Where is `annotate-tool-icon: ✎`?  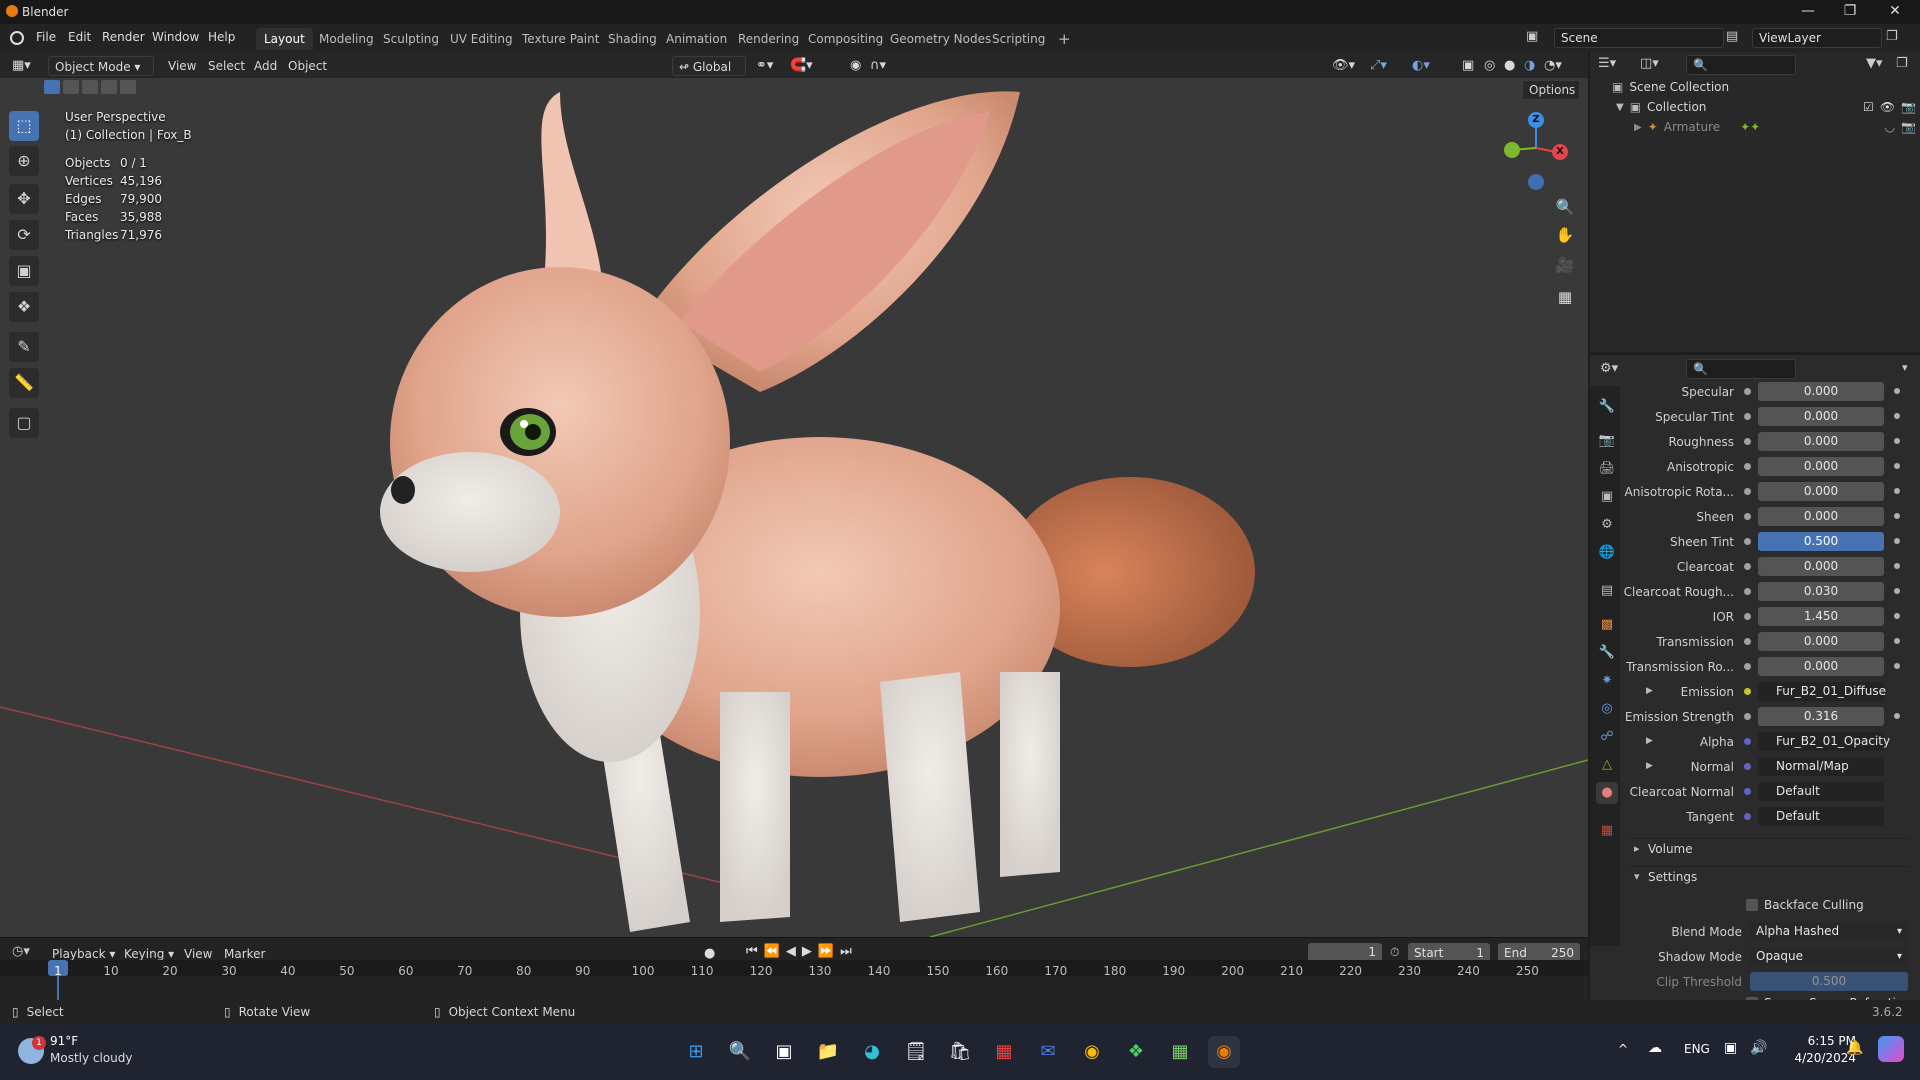 annotate-tool-icon: ✎ is located at coordinates (24, 347).